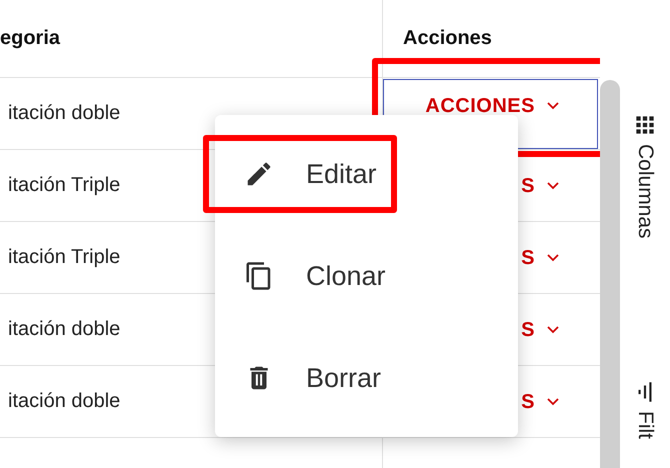 The width and height of the screenshot is (670, 468). I want to click on menu-item-label: Clonar, so click(346, 276).